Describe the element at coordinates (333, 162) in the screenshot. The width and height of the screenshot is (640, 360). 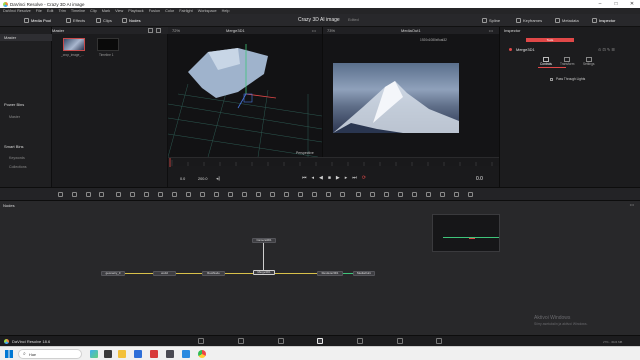
I see `time-ruler` at that location.